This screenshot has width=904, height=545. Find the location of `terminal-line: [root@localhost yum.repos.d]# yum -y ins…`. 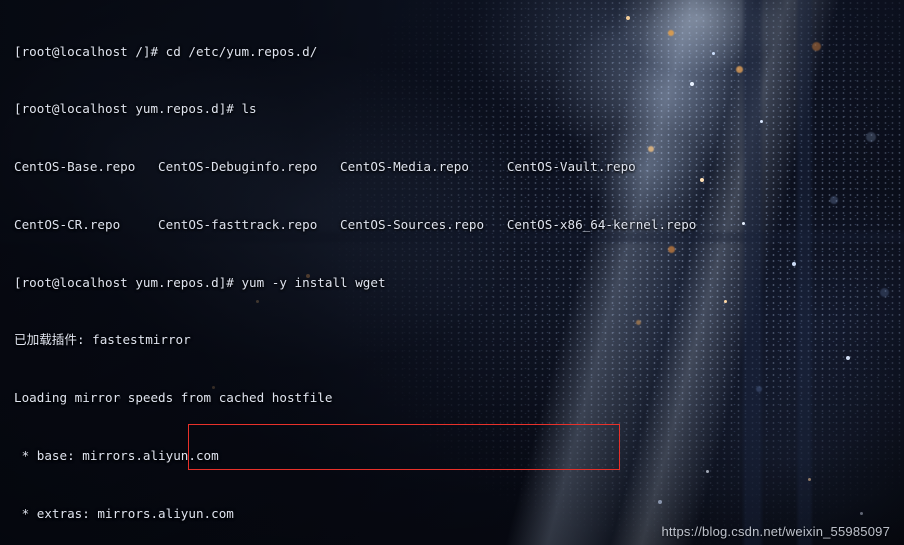

terminal-line: [root@localhost yum.repos.d]# yum -y ins… is located at coordinates (200, 282).